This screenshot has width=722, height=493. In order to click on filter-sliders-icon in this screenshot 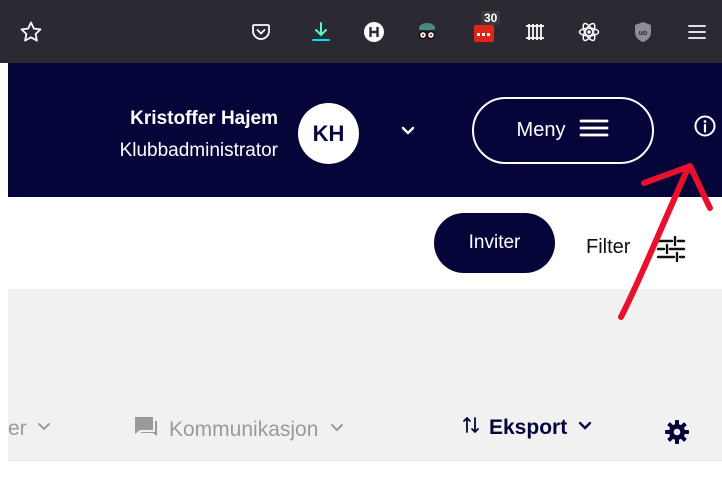, I will do `click(671, 249)`.